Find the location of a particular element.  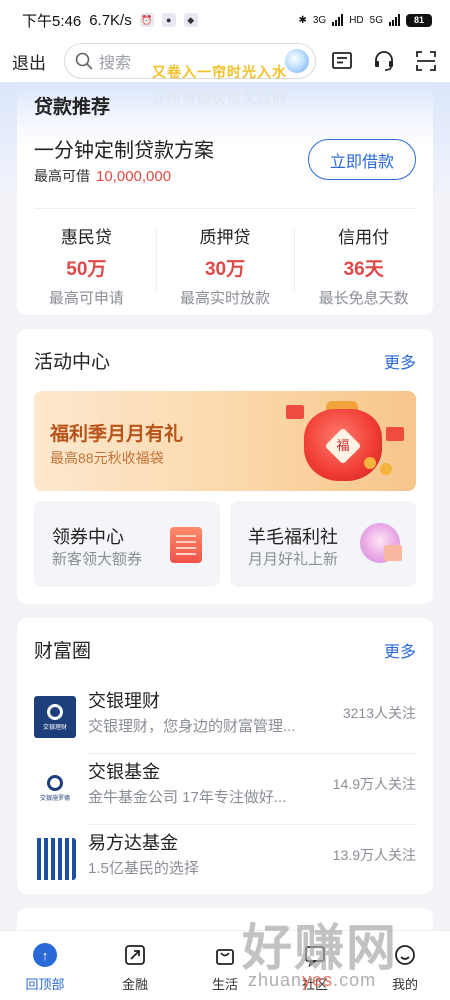

message-icon is located at coordinates (342, 61).